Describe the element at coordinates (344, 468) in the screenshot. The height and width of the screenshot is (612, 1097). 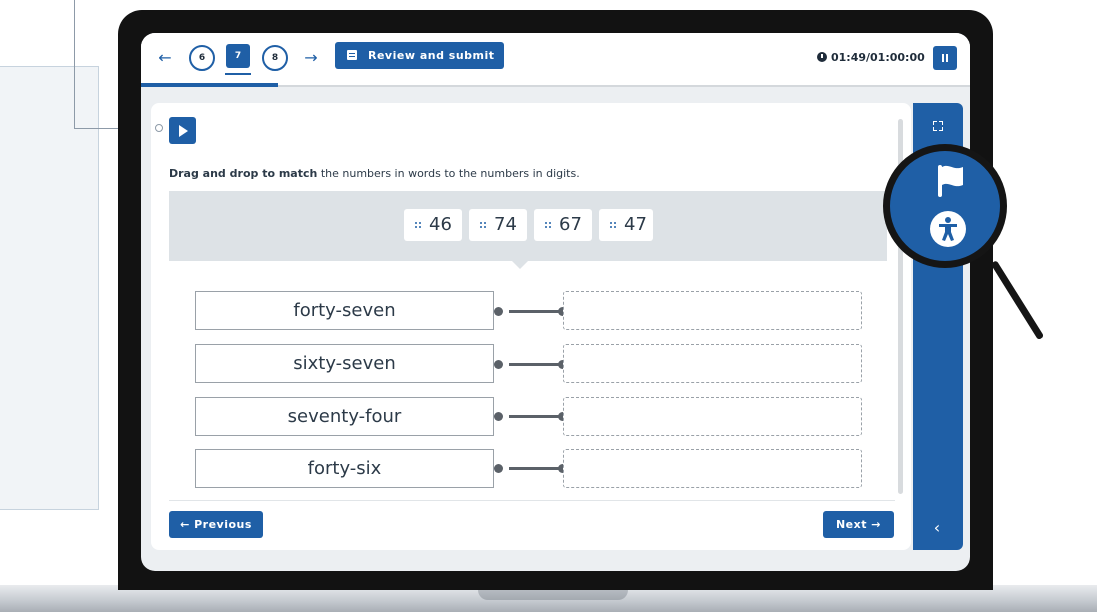
I see `word-forty-six: forty-six` at that location.